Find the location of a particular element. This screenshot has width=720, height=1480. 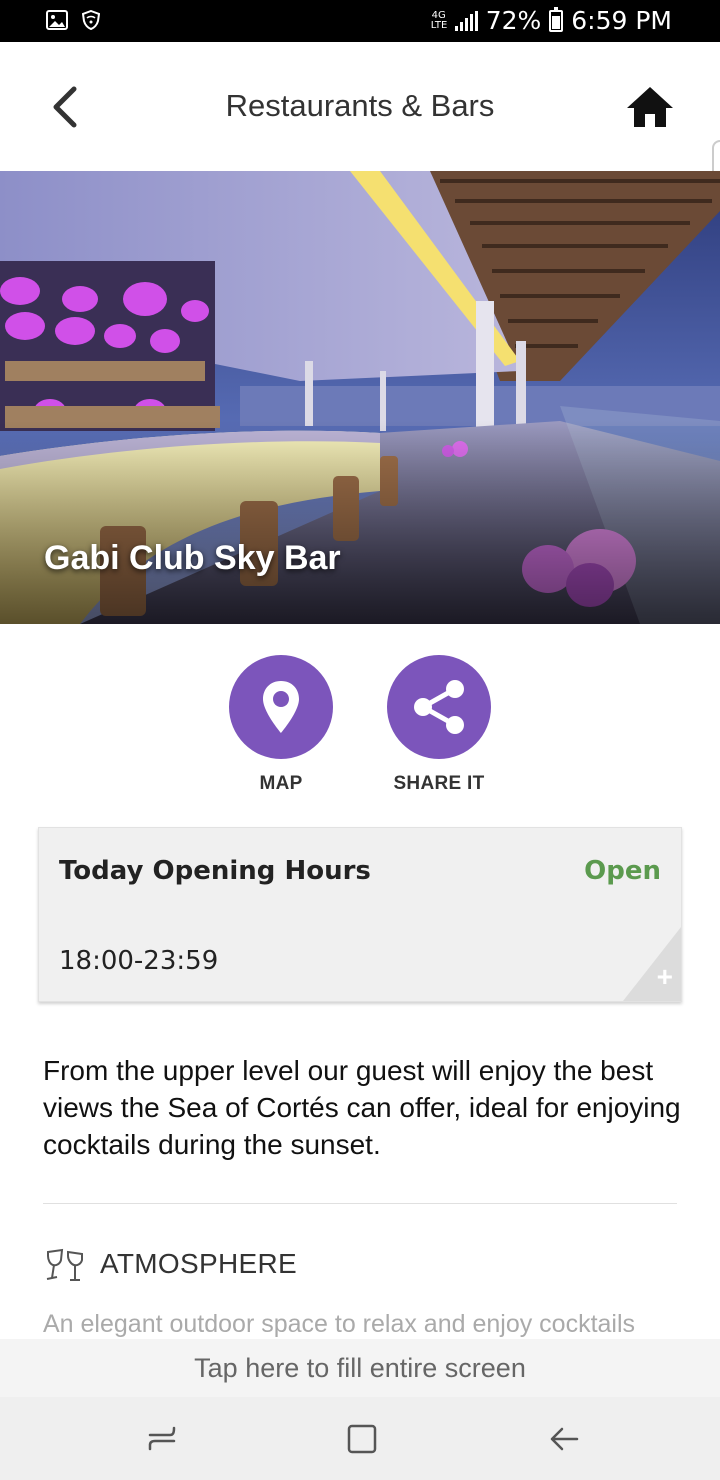

map-button-circle is located at coordinates (281, 707).